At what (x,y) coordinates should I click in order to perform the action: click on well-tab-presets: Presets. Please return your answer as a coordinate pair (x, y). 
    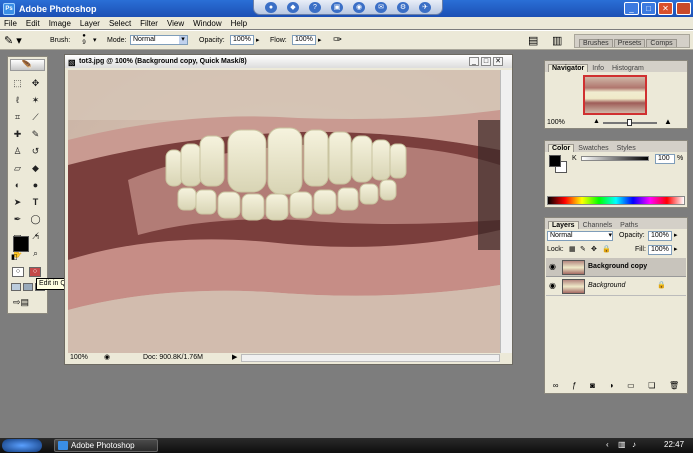
    Looking at the image, I should click on (629, 43).